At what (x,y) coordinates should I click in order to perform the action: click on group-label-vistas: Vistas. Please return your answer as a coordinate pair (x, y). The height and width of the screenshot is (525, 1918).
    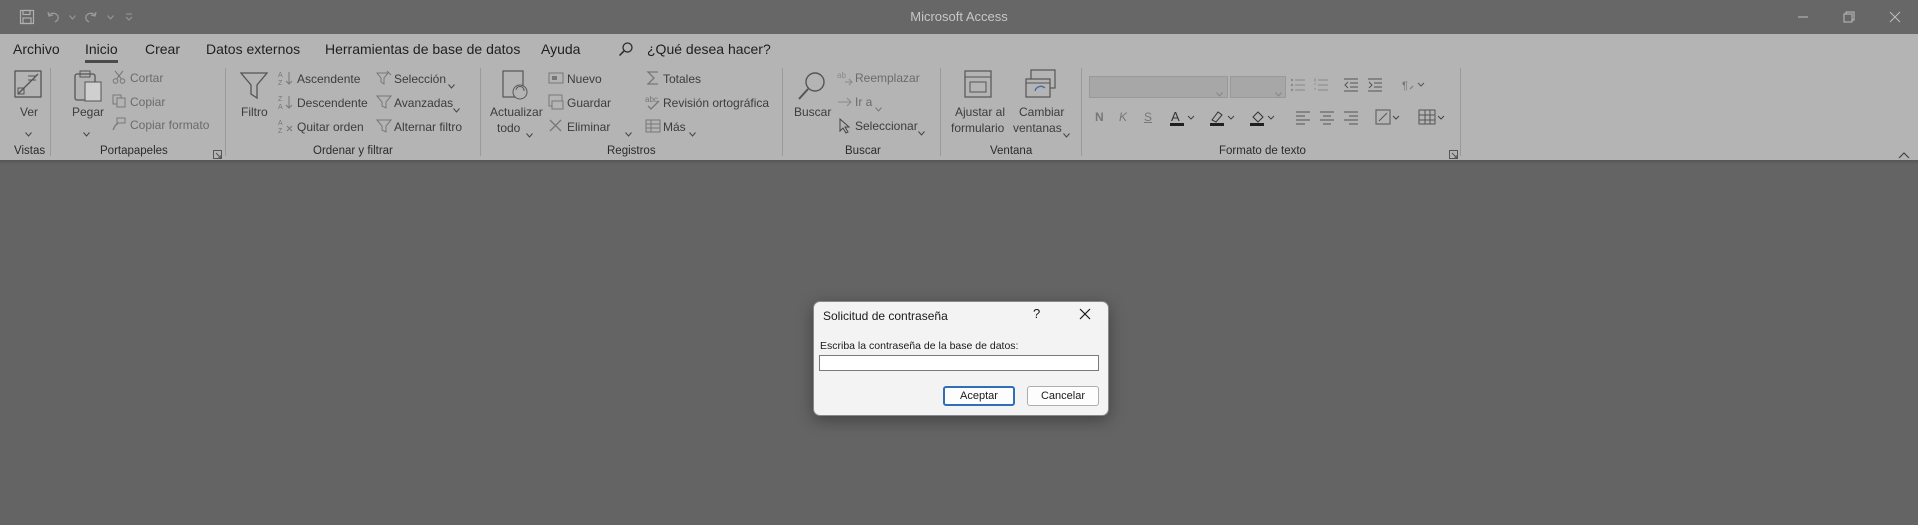
    Looking at the image, I should click on (30, 151).